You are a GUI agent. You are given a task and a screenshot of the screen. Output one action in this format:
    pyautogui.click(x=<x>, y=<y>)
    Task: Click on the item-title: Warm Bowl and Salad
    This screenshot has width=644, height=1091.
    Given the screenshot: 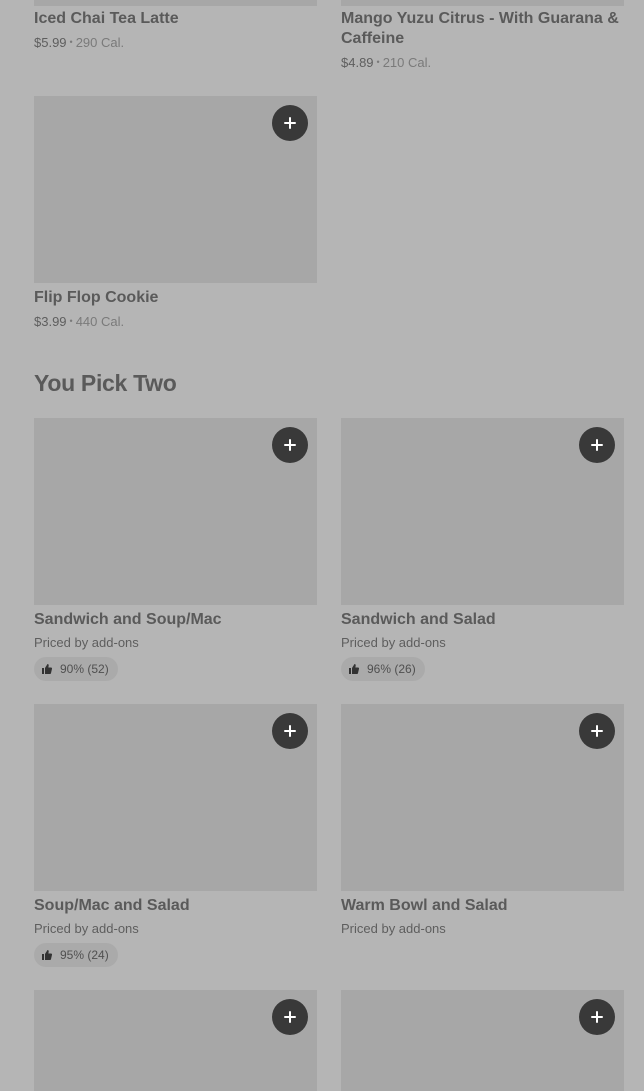 What is the action you would take?
    pyautogui.click(x=424, y=905)
    